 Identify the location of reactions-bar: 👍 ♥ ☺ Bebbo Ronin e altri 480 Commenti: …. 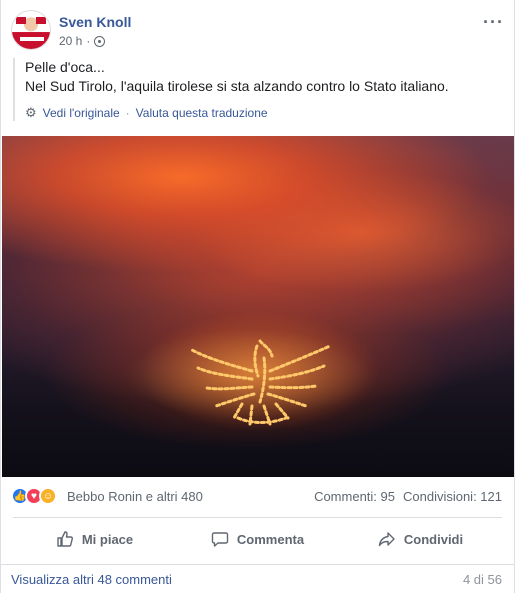
(256, 497).